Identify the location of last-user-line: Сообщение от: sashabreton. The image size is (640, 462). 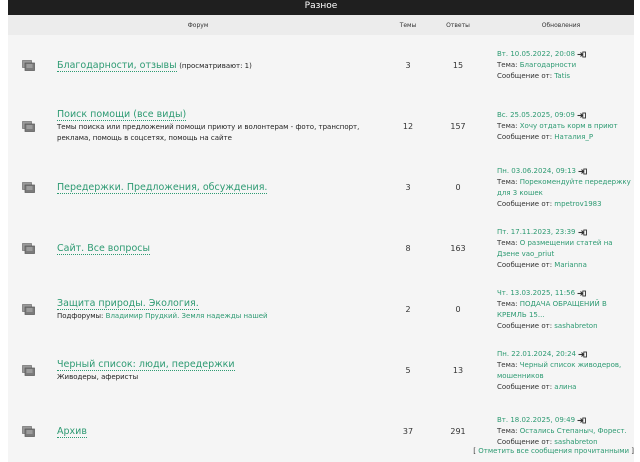
(565, 326).